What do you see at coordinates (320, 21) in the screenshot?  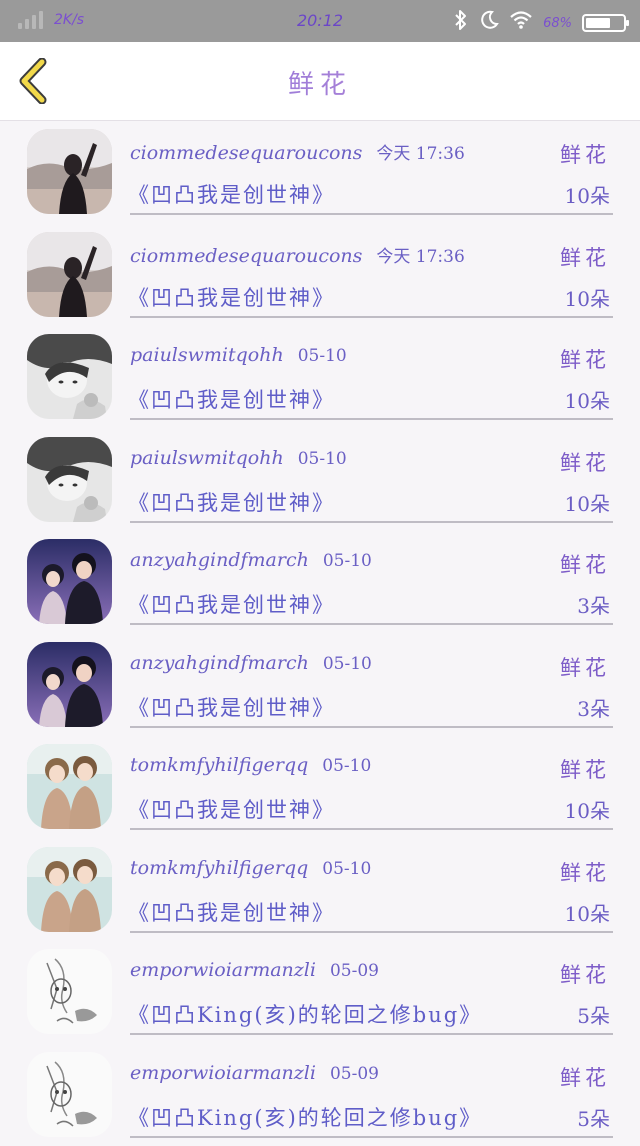 I see `status-bar: 2K/s 20:12 68%` at bounding box center [320, 21].